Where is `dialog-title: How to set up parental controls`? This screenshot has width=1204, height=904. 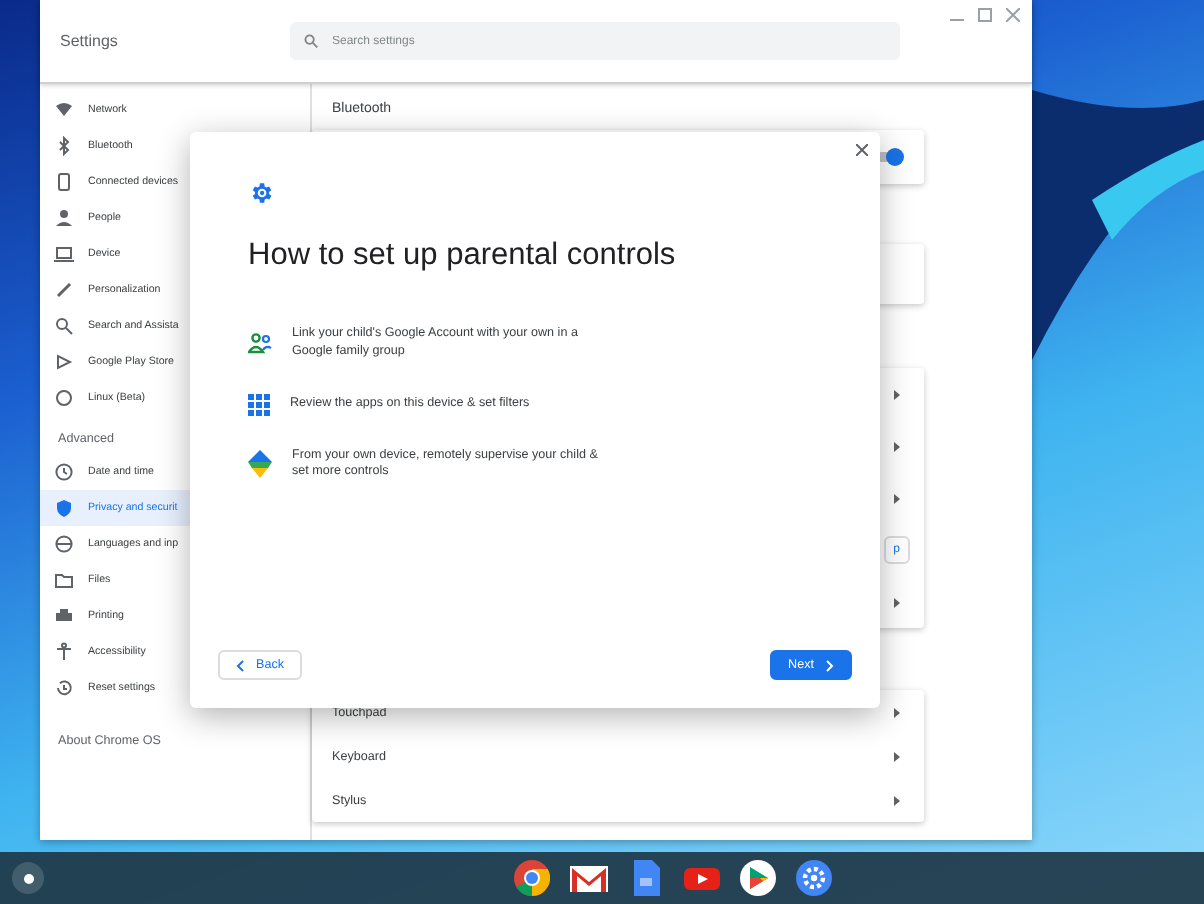
dialog-title: How to set up parental controls is located at coordinates (463, 256).